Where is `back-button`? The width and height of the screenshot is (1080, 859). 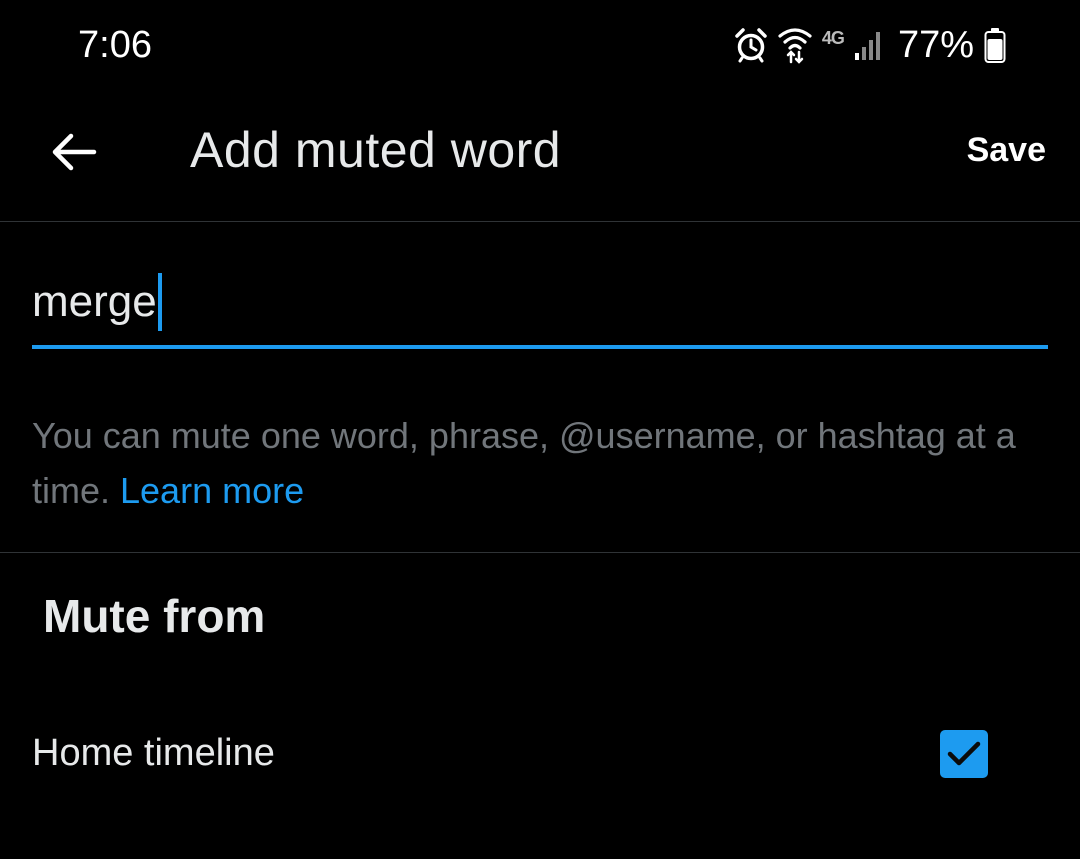 back-button is located at coordinates (74, 152).